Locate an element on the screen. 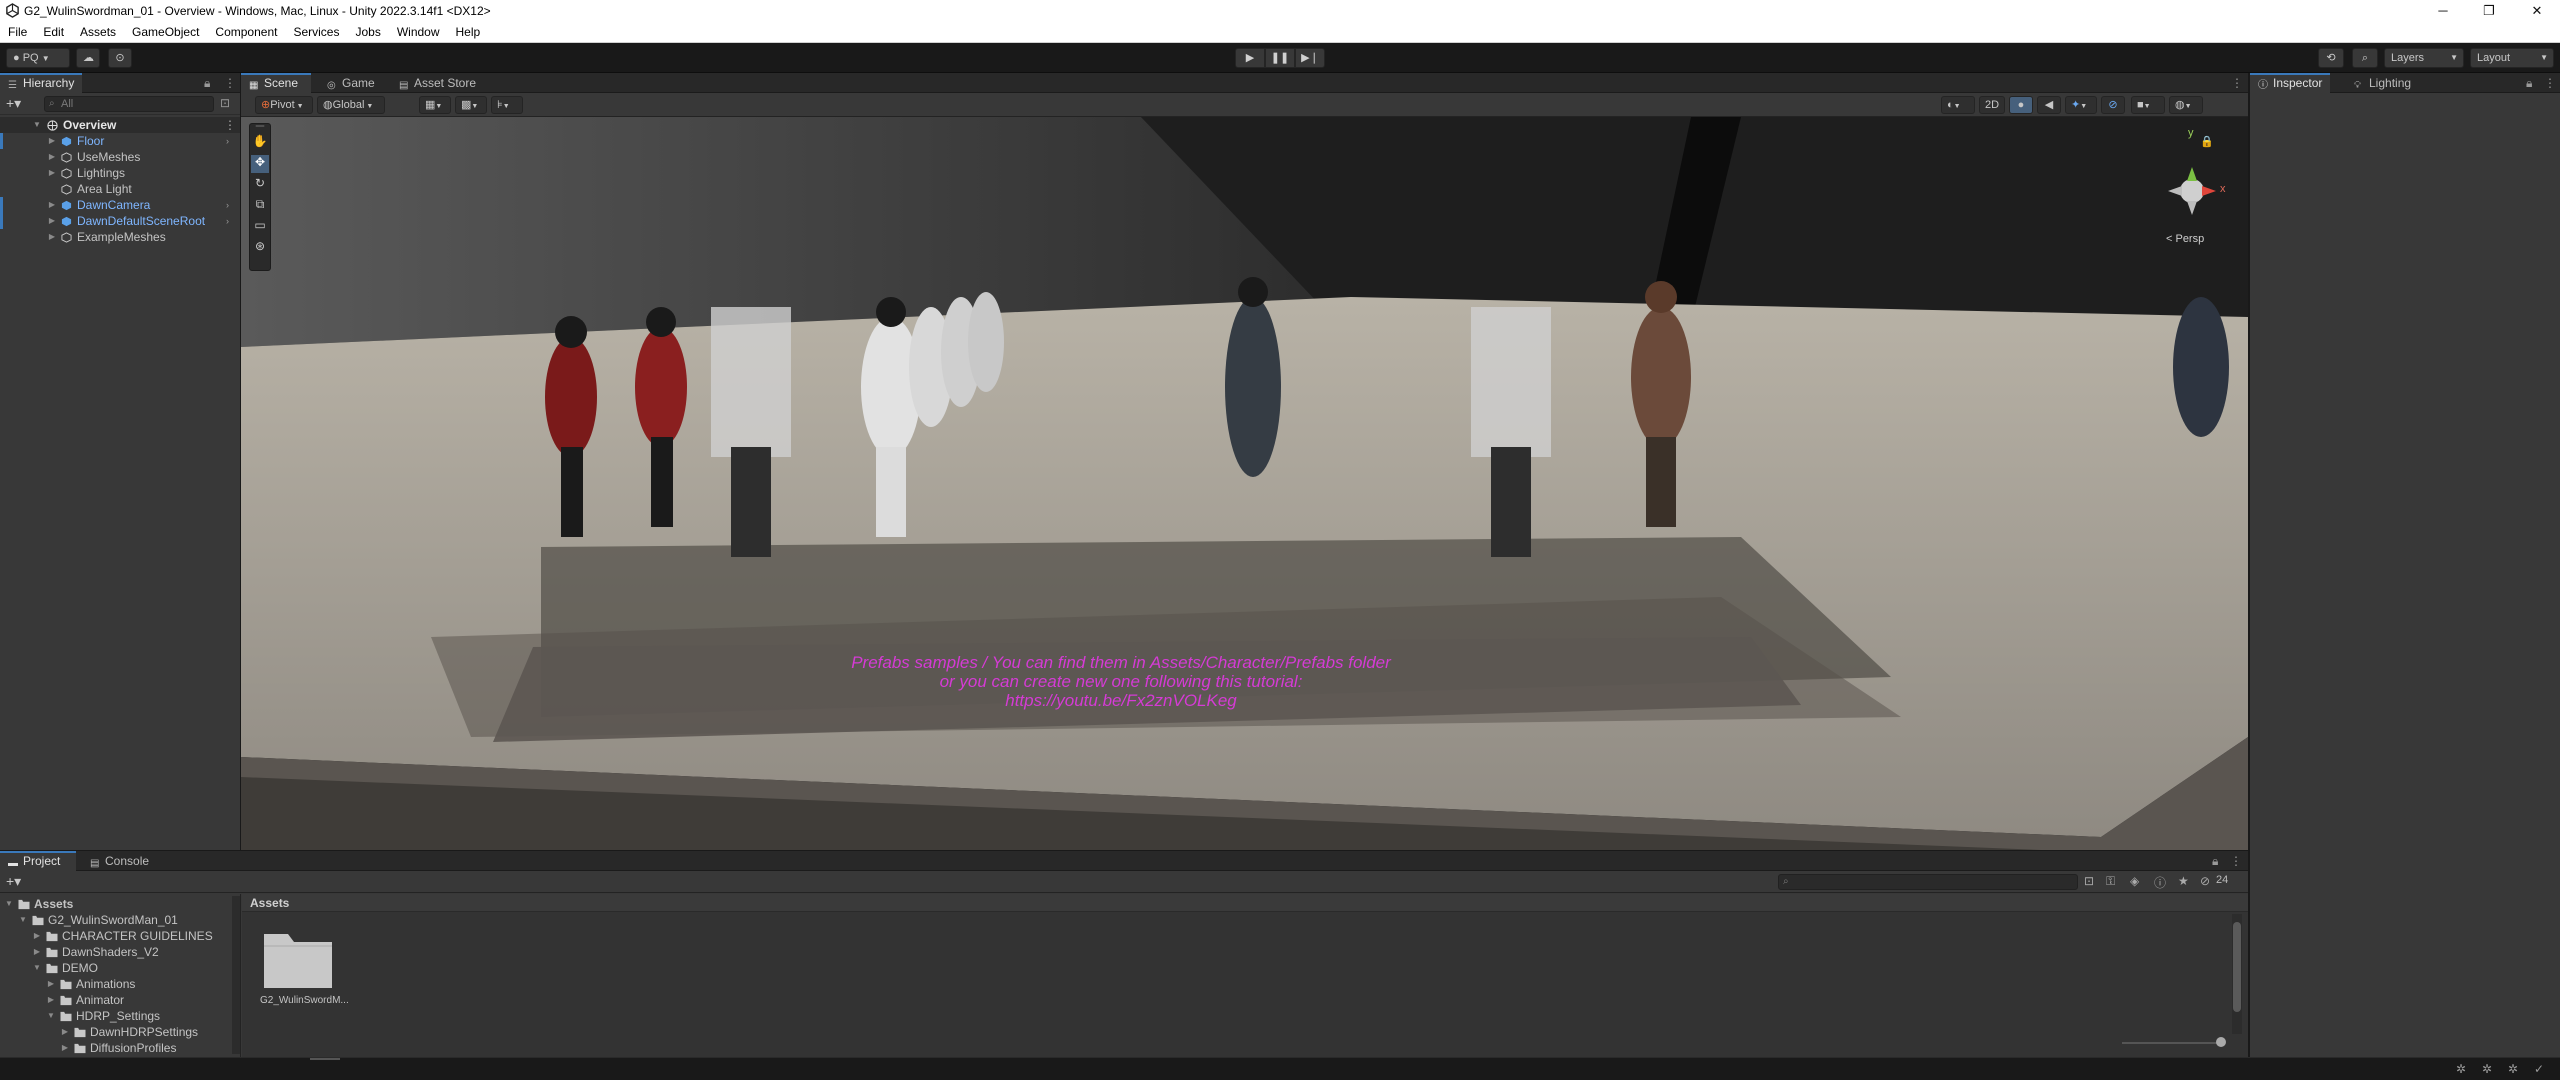  folder-row: ▶ Animator is located at coordinates (116, 1000).